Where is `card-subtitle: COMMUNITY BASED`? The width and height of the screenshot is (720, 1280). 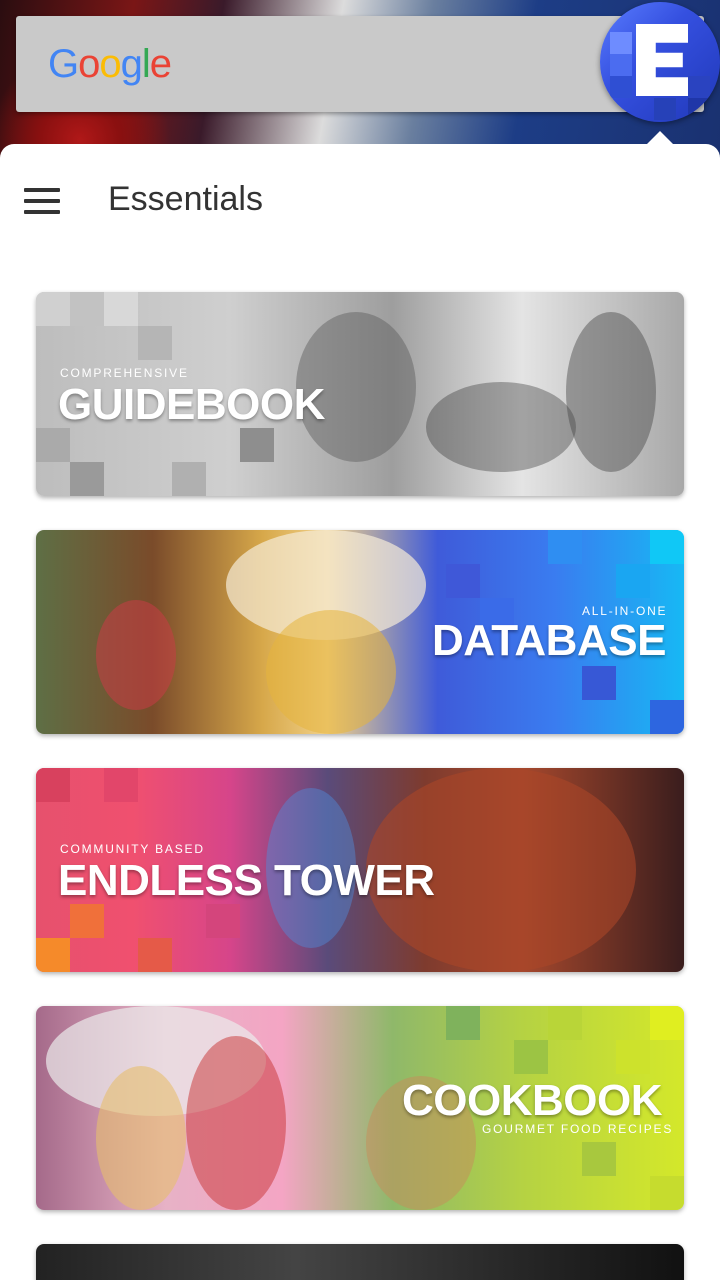 card-subtitle: COMMUNITY BASED is located at coordinates (132, 849).